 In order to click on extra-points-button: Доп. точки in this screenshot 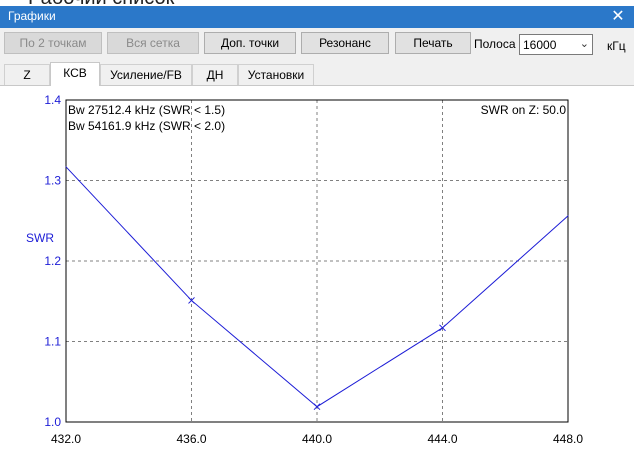, I will do `click(250, 43)`.